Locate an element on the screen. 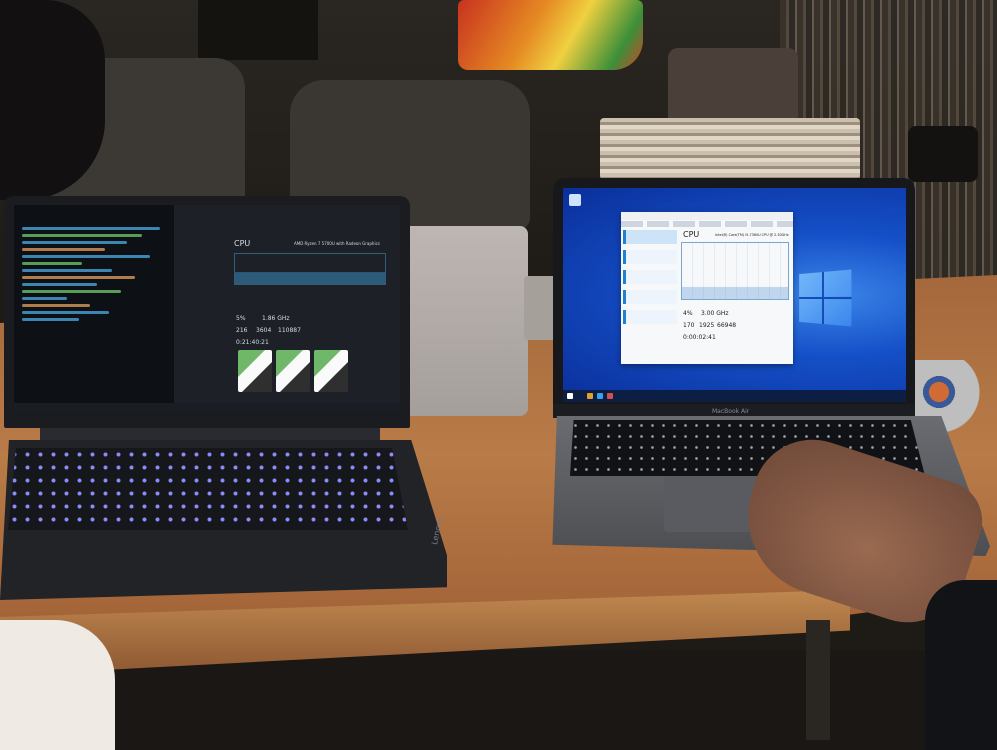 The width and height of the screenshot is (997, 750). white-sleeve is located at coordinates (57, 685).